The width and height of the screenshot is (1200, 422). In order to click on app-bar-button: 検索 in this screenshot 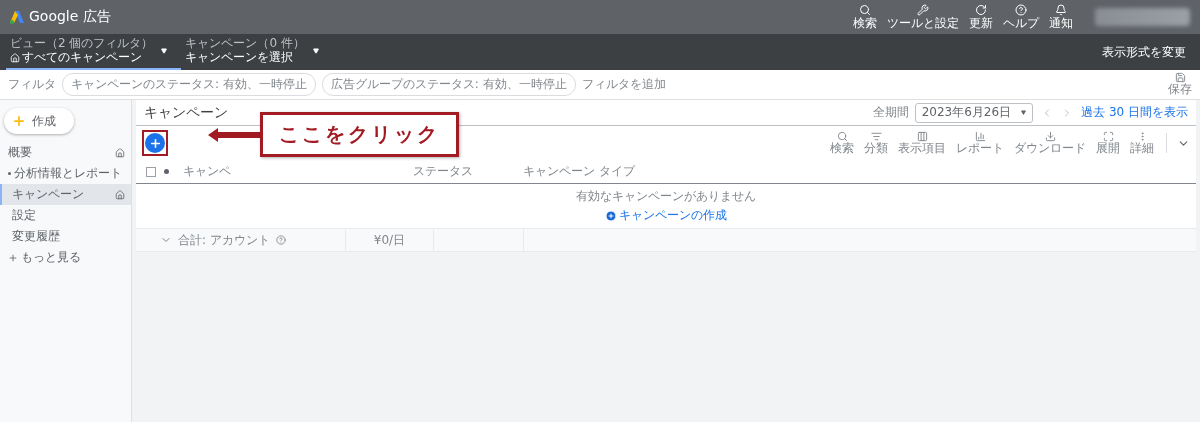, I will do `click(865, 17)`.